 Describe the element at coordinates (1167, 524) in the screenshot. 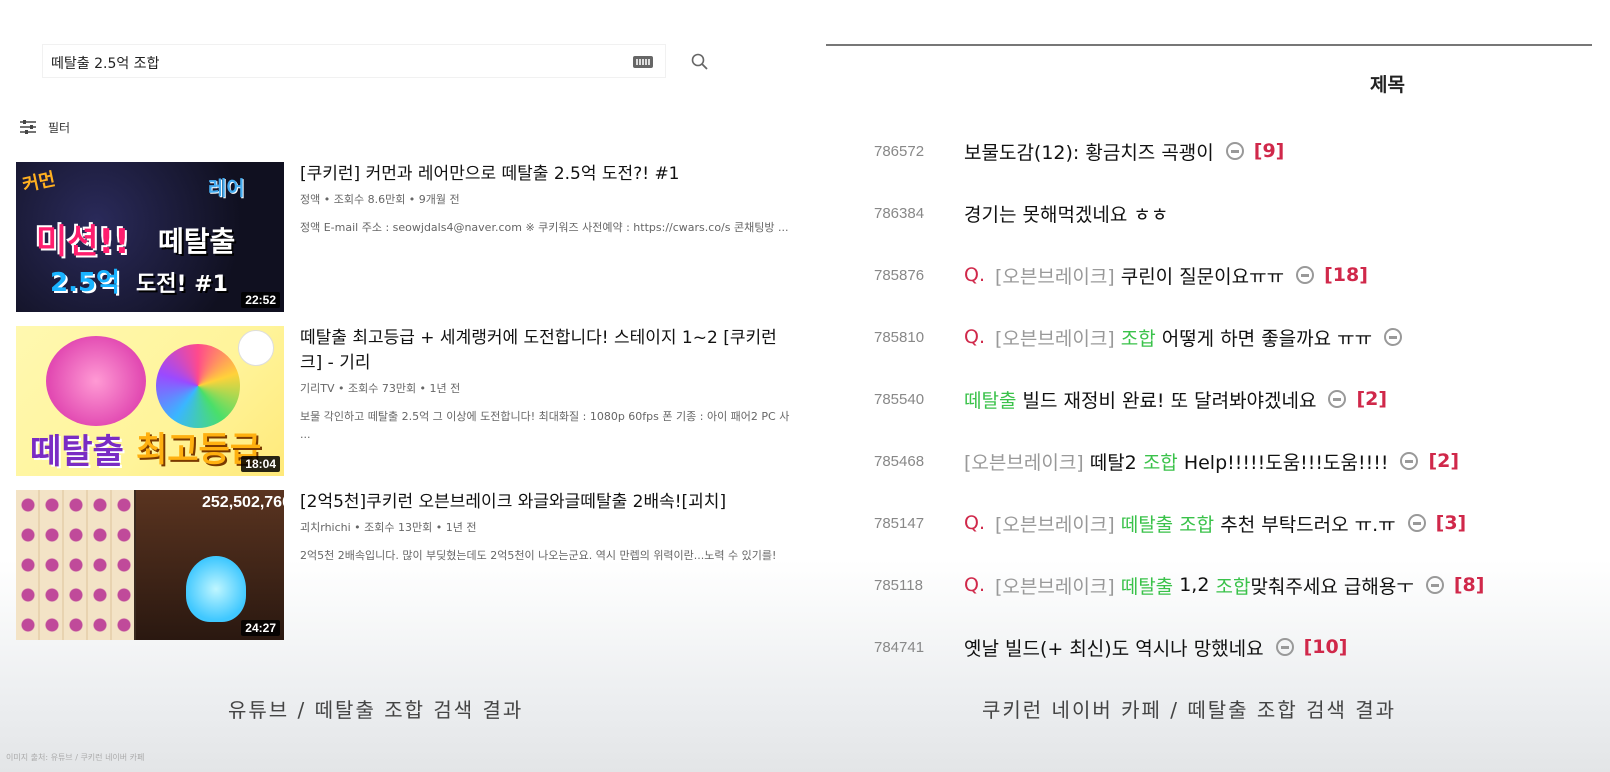

I see `search-highlight: 떼탈출 조합` at that location.